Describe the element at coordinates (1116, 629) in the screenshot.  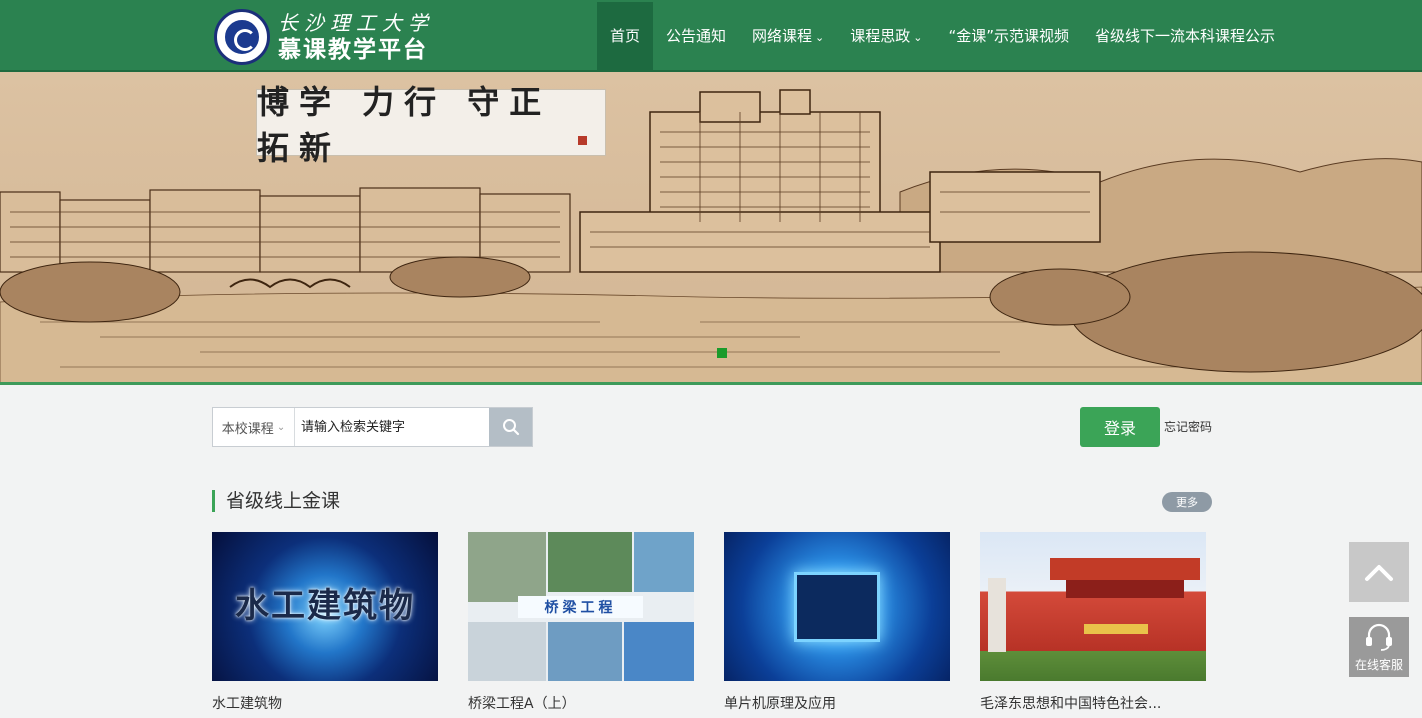
I see `gate-plate` at that location.